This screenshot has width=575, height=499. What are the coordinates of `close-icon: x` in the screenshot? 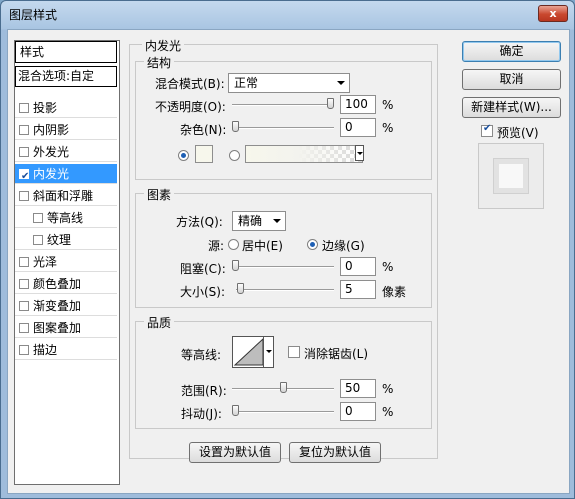 It's located at (553, 13).